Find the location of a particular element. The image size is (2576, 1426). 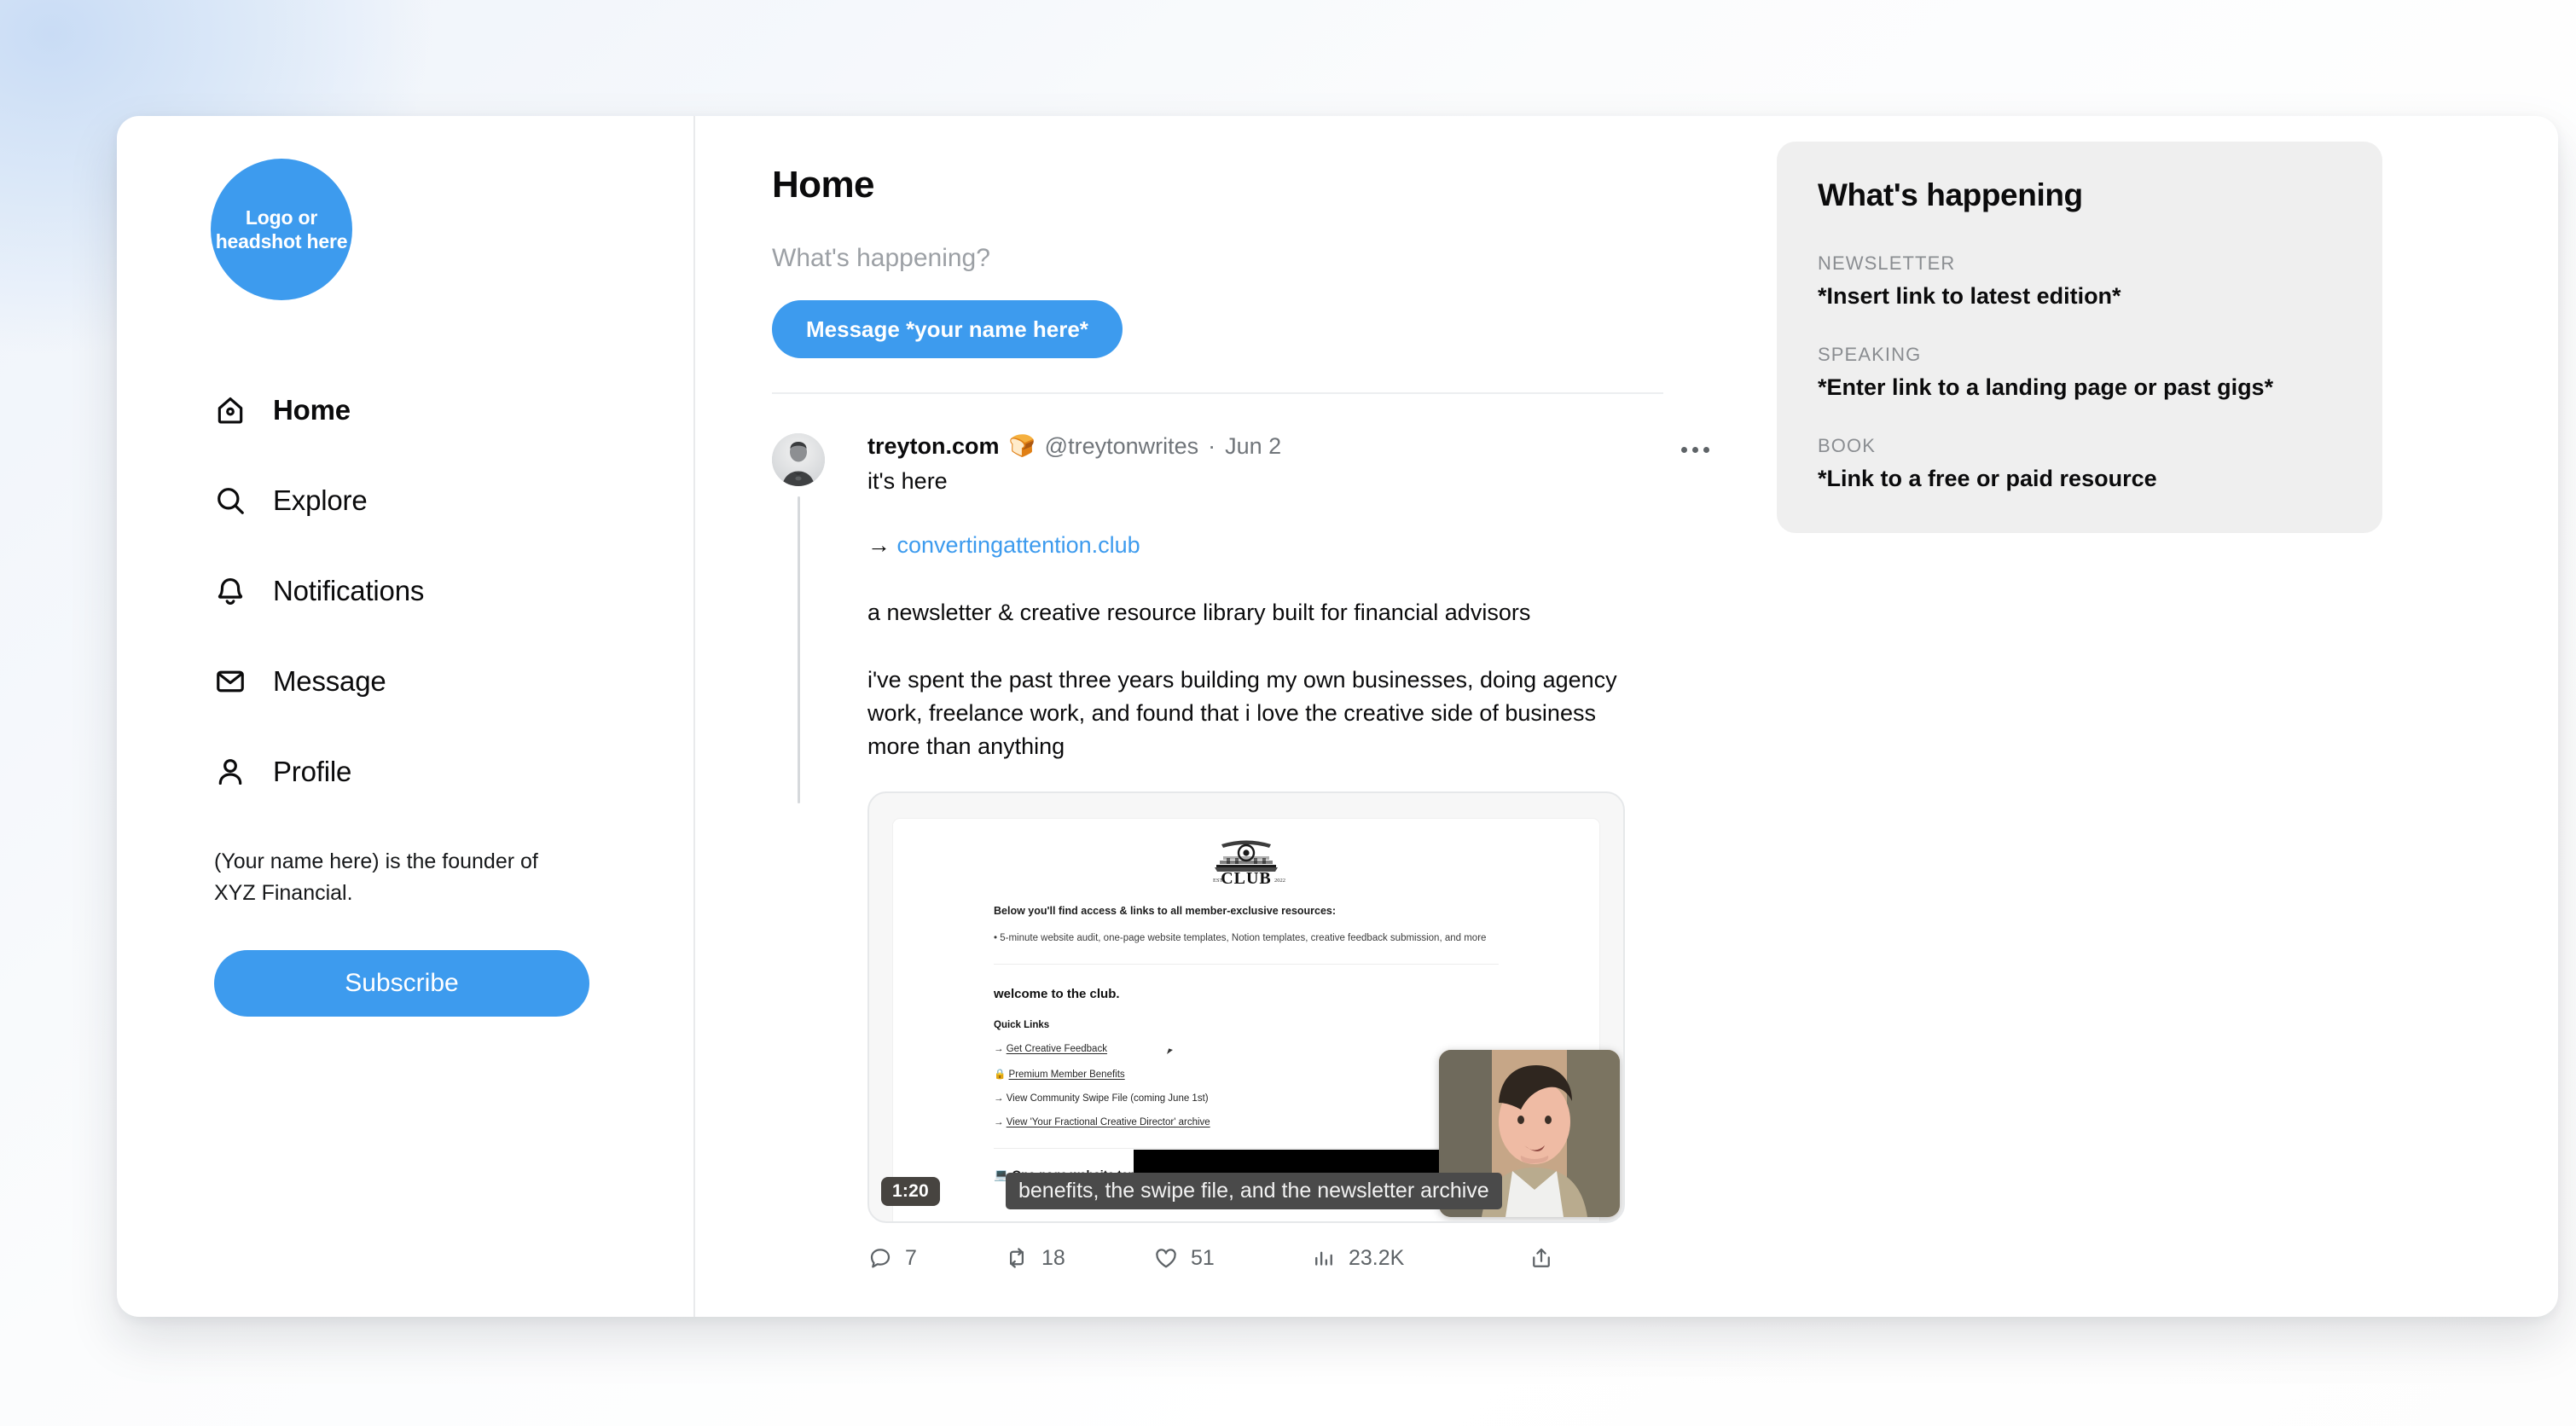

vp-link-item: → Get Creative Feedback is located at coordinates (1246, 1049).